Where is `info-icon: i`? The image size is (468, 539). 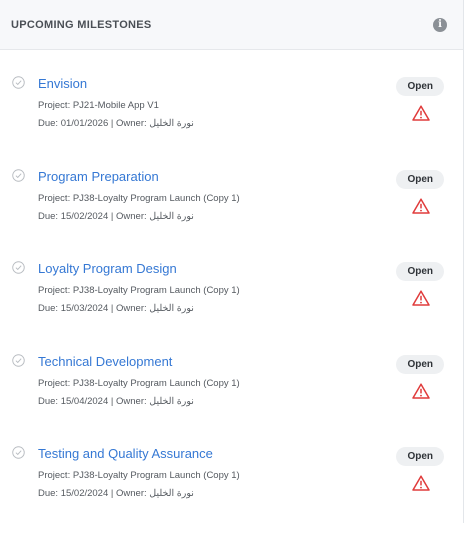 info-icon: i is located at coordinates (440, 24).